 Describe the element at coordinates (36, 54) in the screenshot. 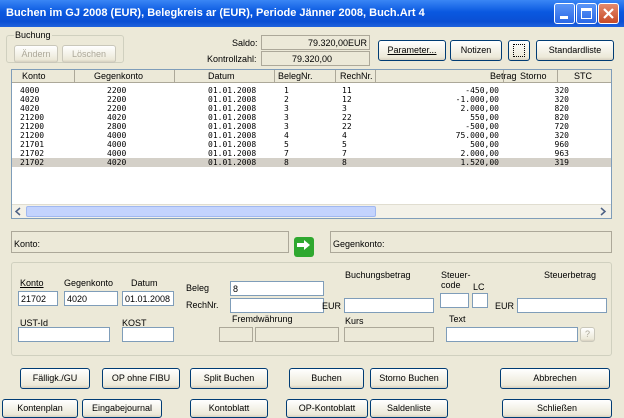

I see `aendern-button: Ändern` at that location.